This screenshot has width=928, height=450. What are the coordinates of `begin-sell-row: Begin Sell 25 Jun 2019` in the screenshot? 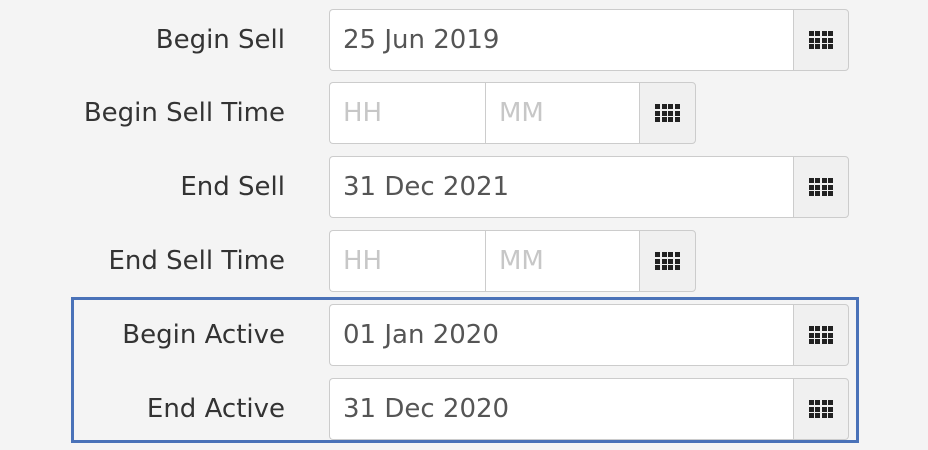 It's located at (464, 40).